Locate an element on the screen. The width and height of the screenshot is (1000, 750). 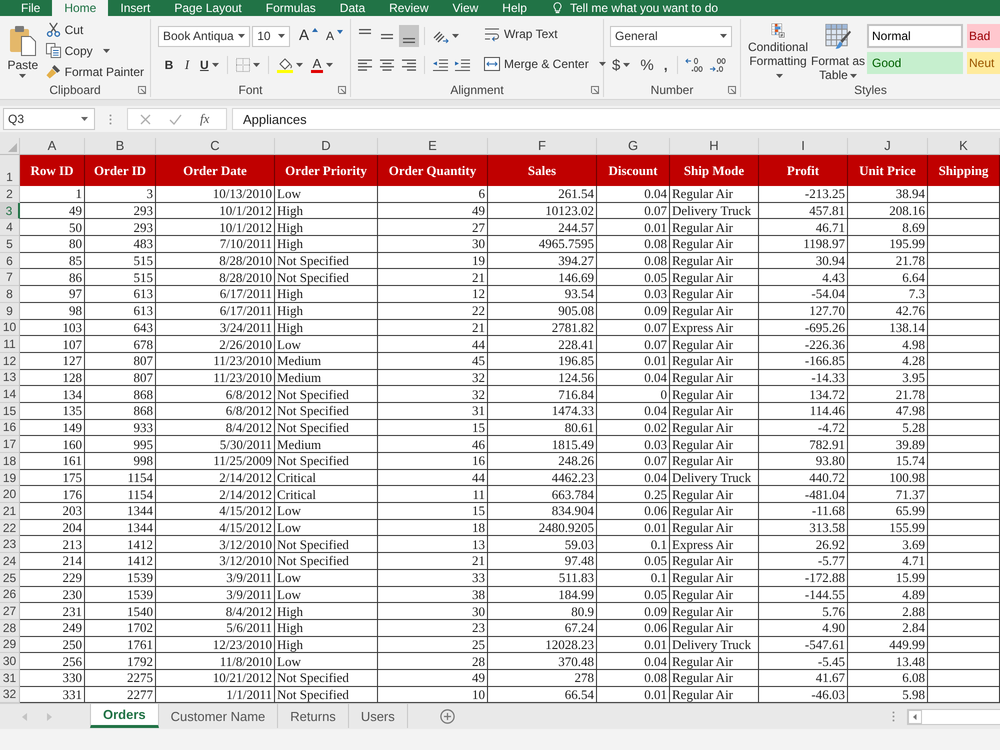
underline-button: U is located at coordinates (209, 65).